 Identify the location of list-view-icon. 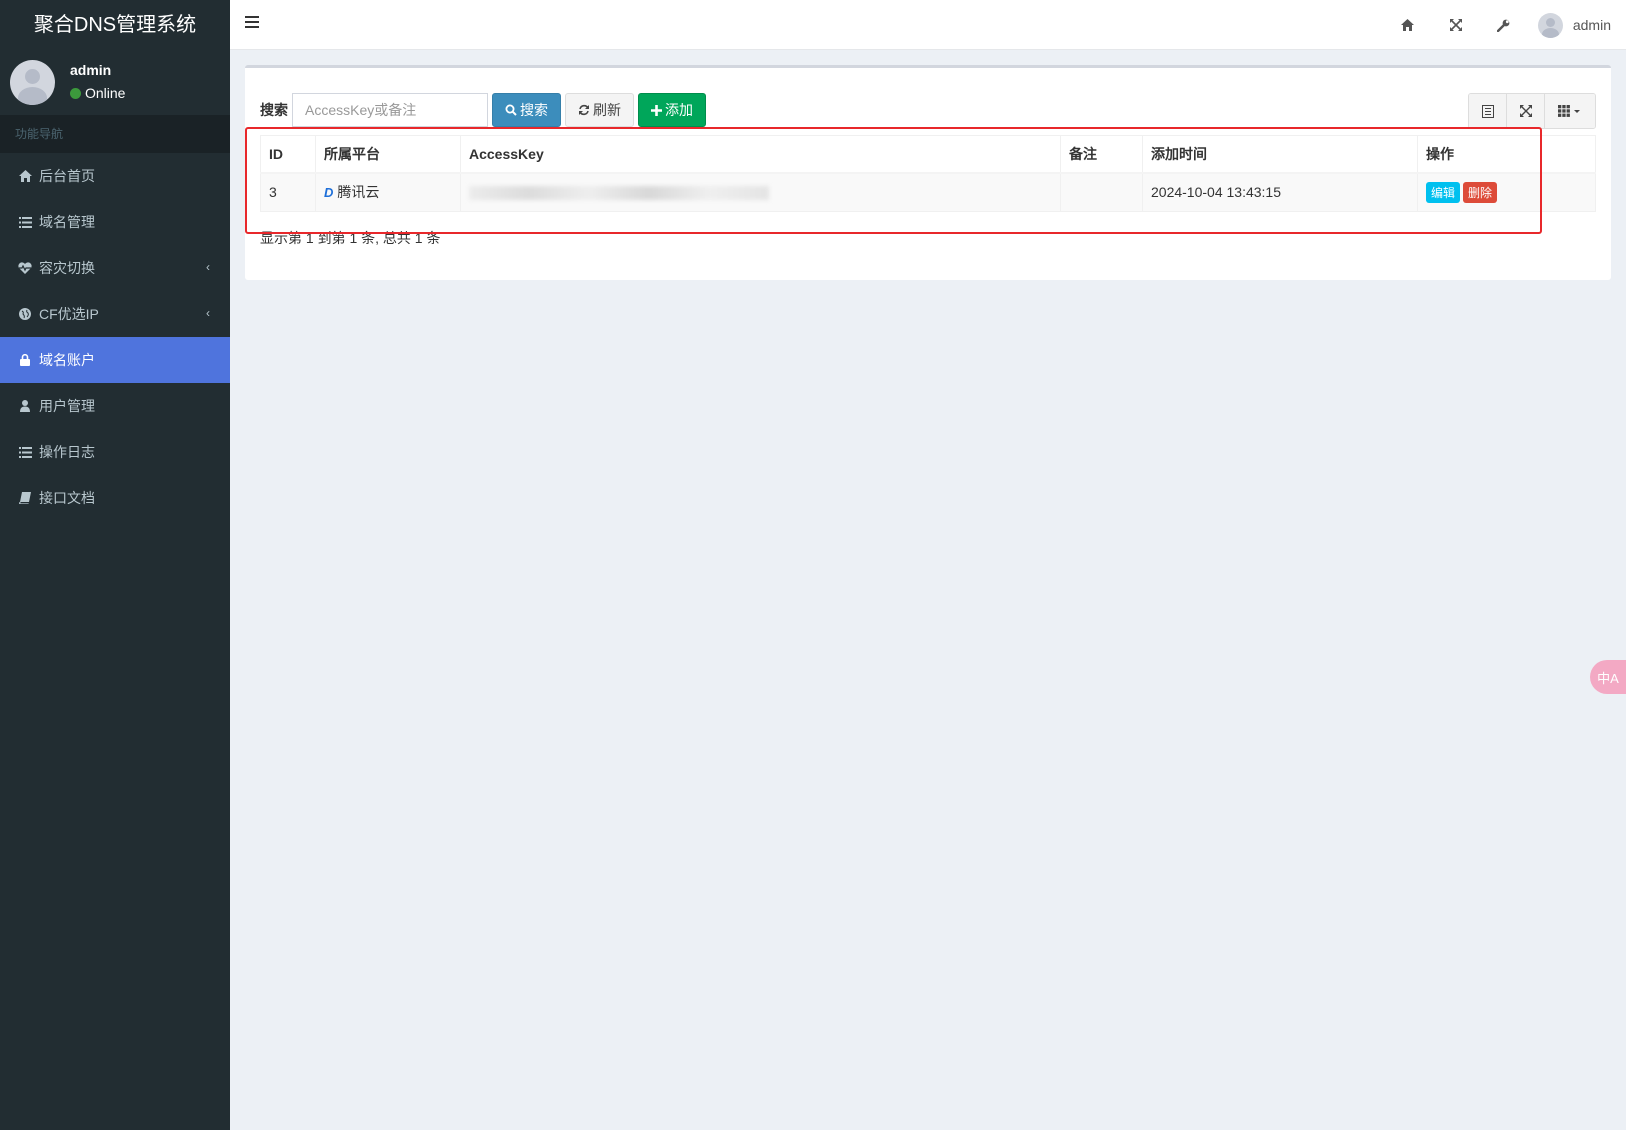
(1487, 111).